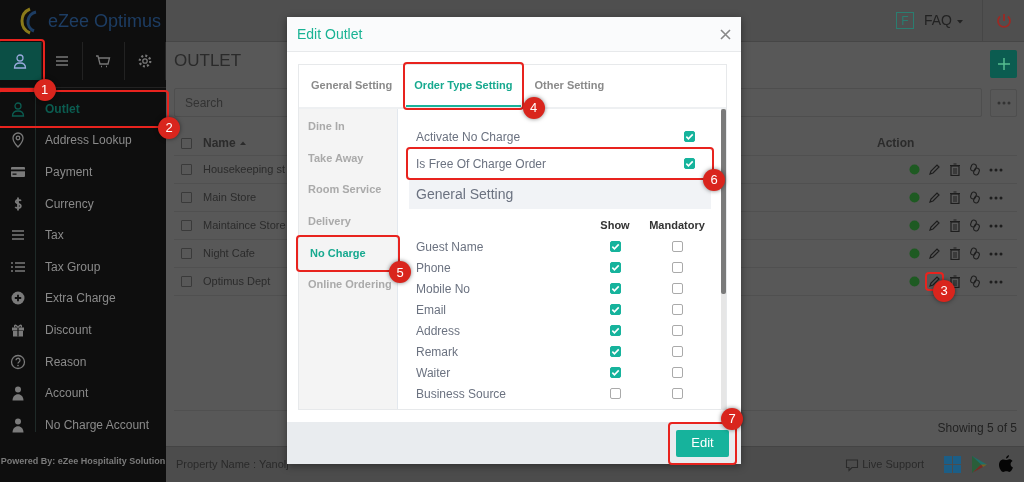 The width and height of the screenshot is (1024, 482). What do you see at coordinates (330, 34) in the screenshot?
I see `modal-title: Edit Outlet` at bounding box center [330, 34].